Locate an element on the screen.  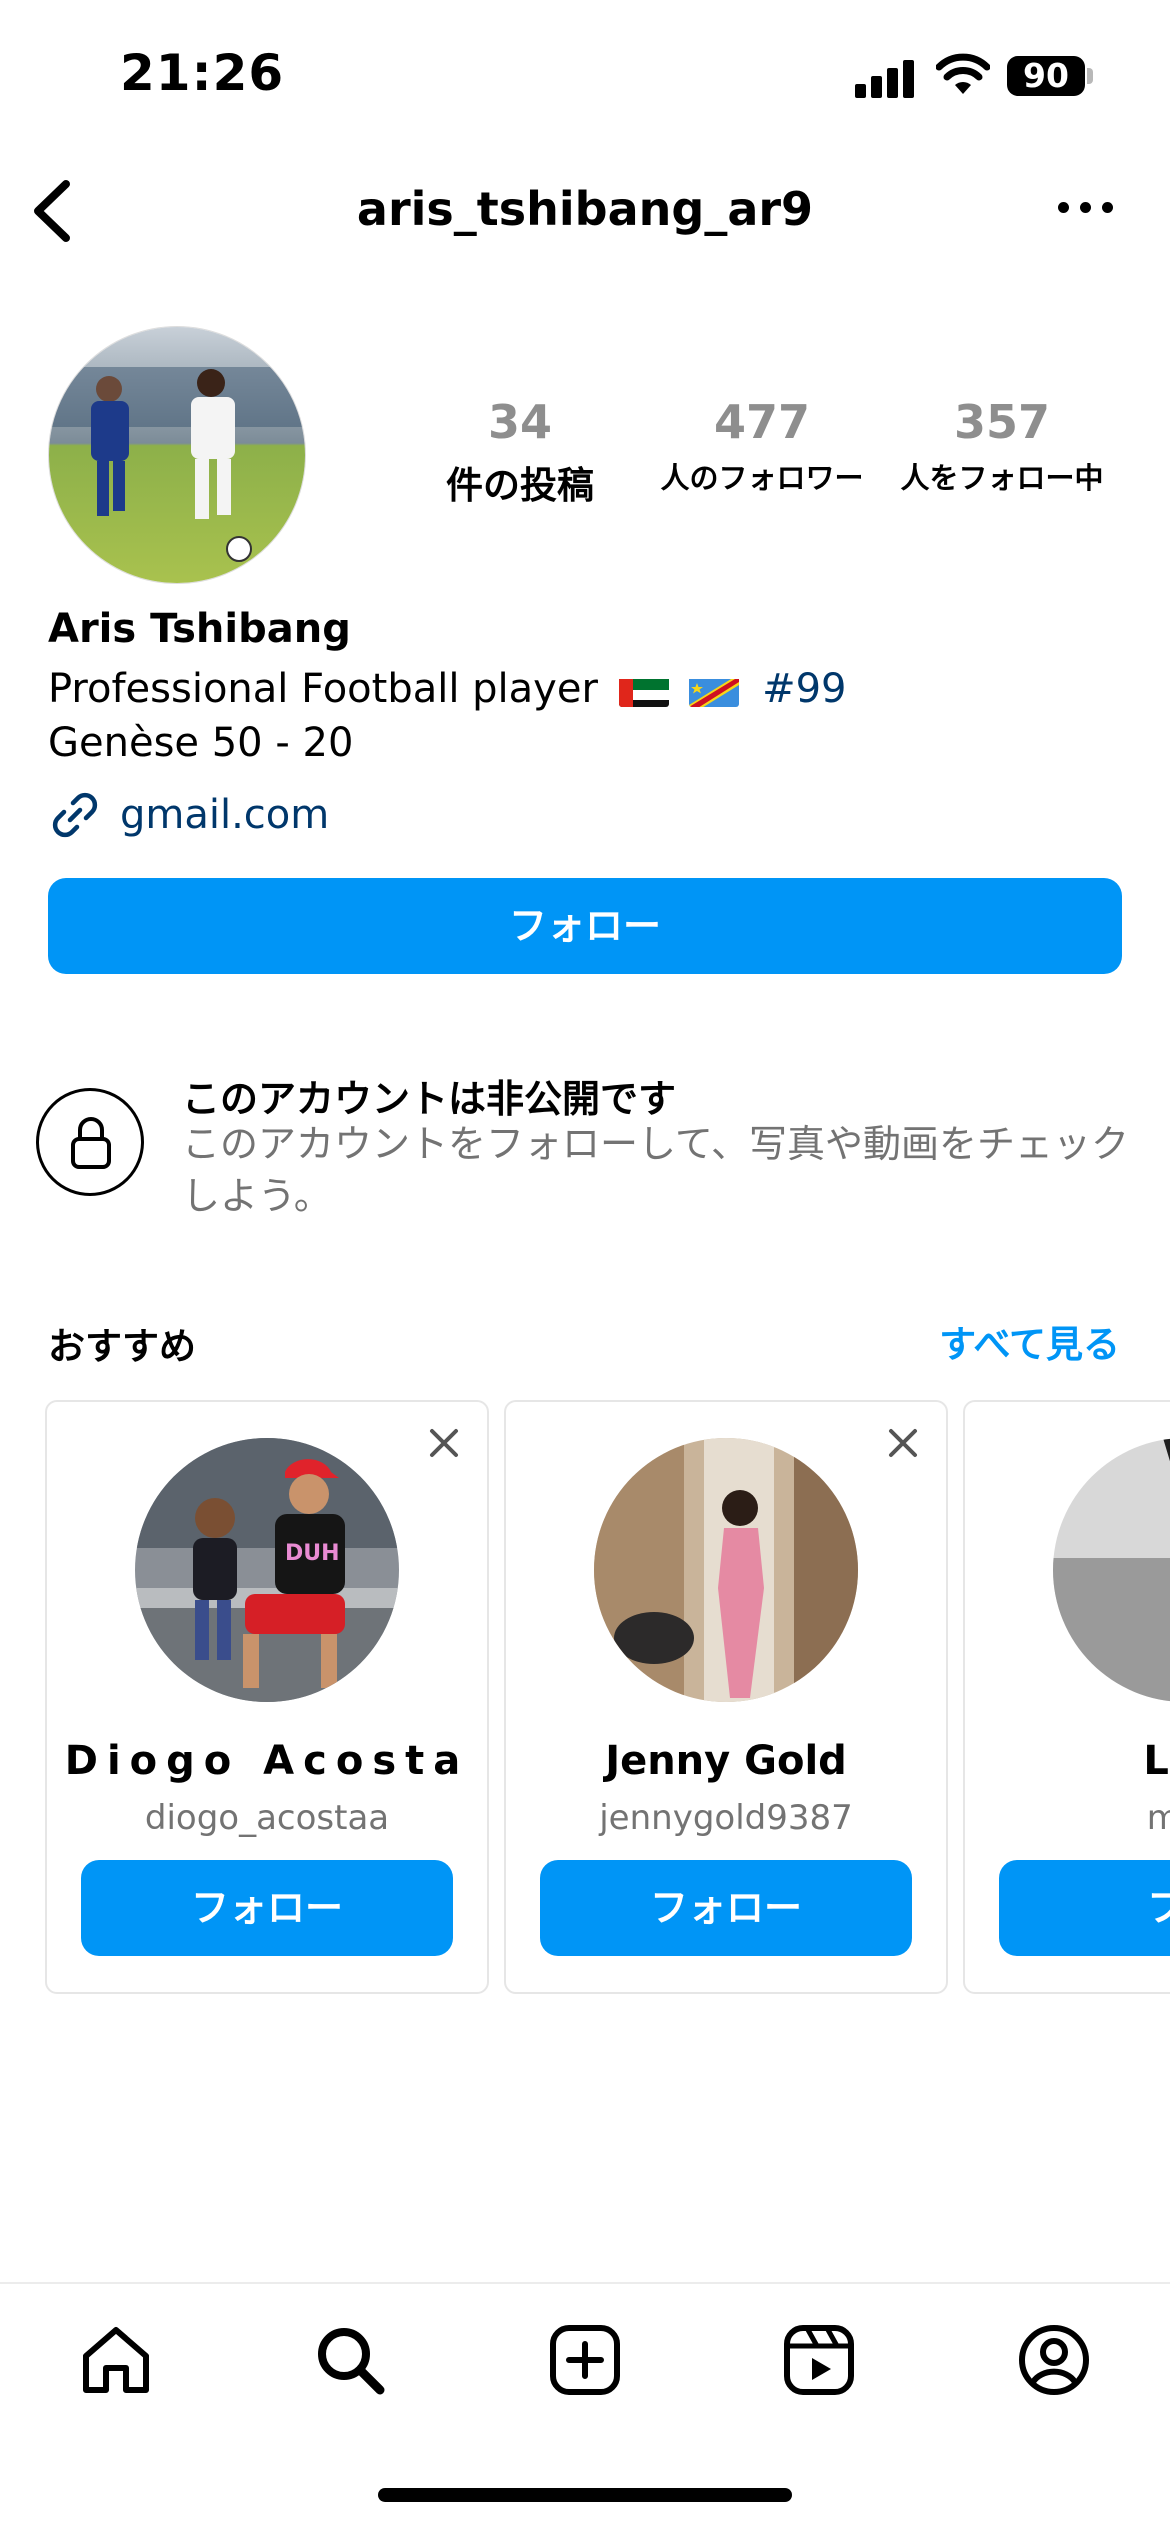
suggestion-handle: diogo_acostaa is located at coordinates (267, 1818).